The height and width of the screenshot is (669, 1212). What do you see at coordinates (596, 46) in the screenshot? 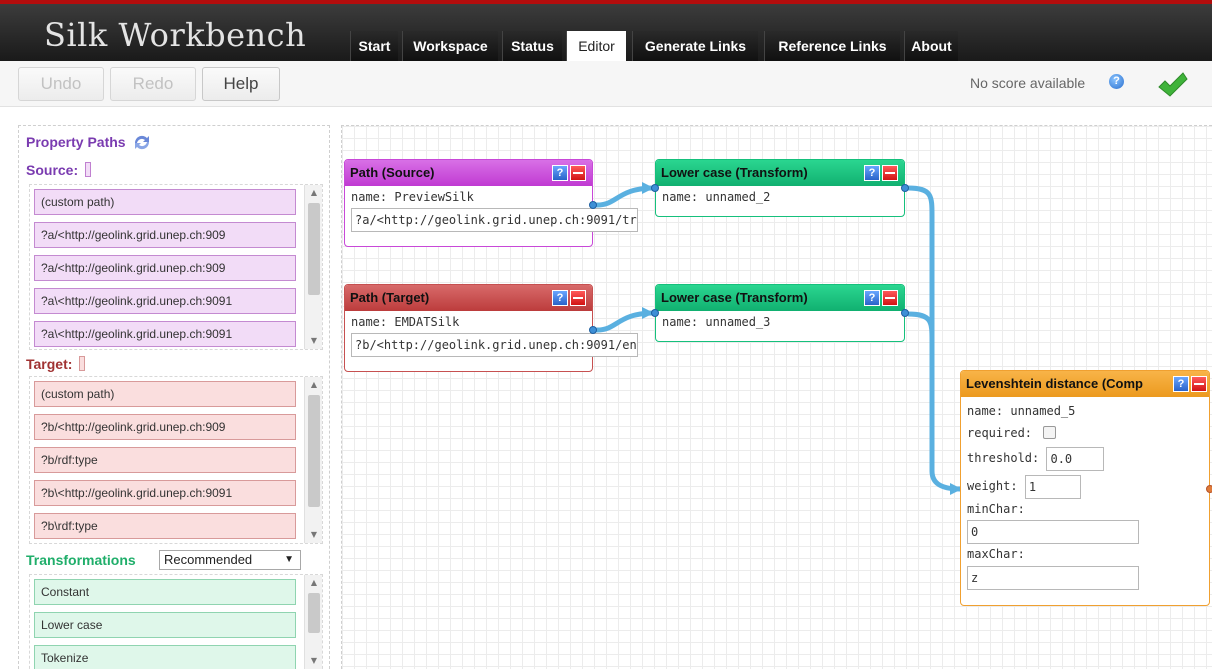
I see `nav-editor: Editor` at bounding box center [596, 46].